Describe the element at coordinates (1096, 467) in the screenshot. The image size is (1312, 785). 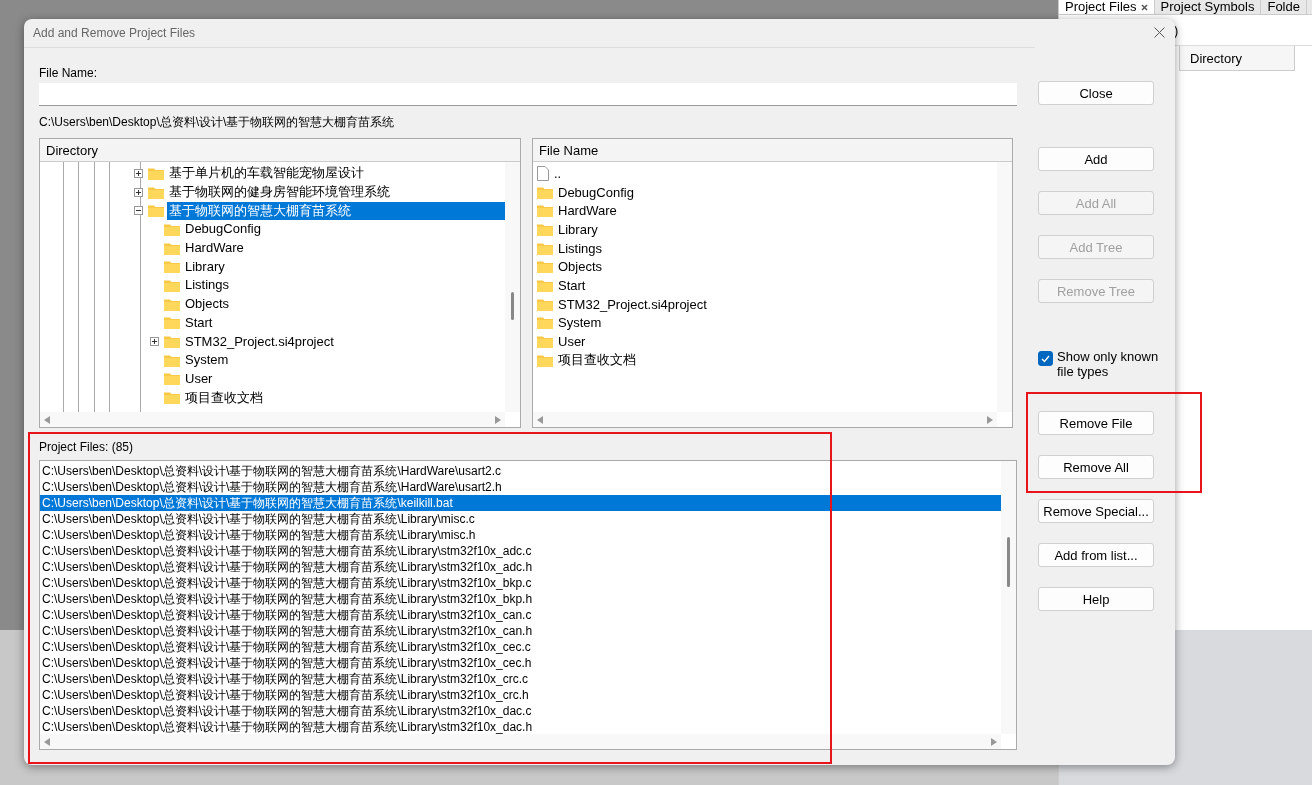
I see `dialog-button: Remove All` at that location.